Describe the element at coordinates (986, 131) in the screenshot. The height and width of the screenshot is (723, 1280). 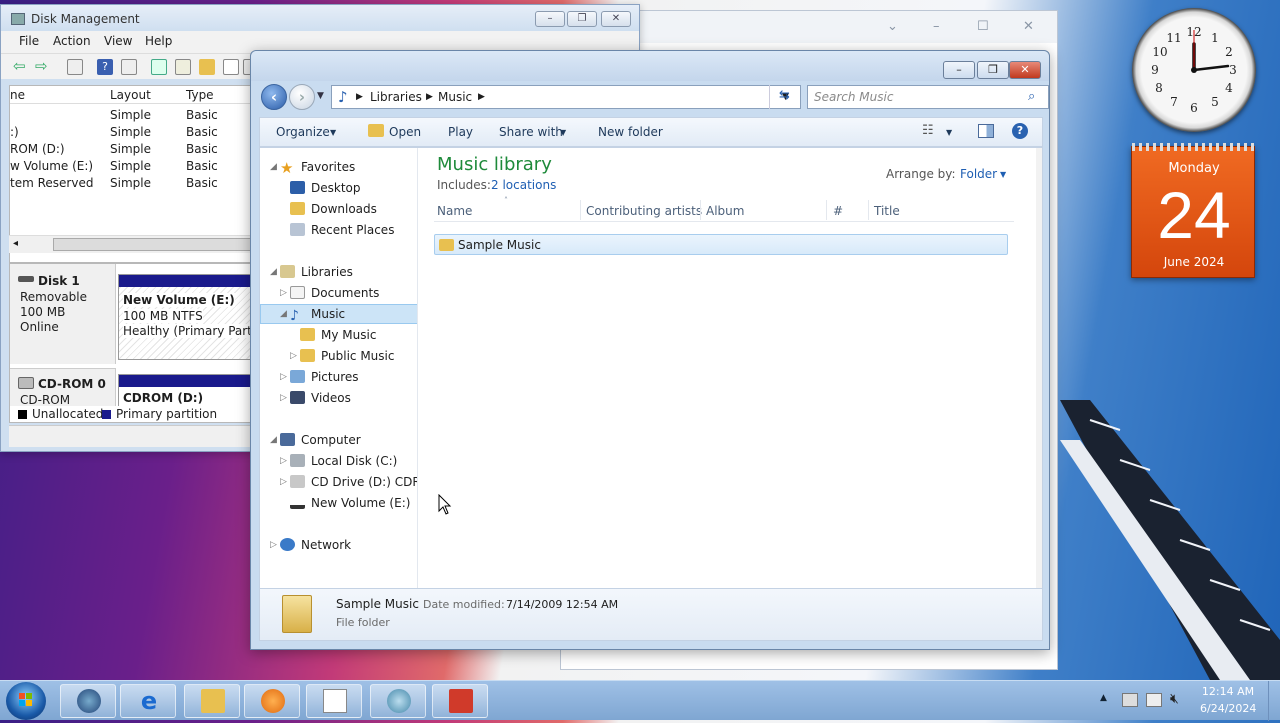
I see `preview-pane-icon` at that location.